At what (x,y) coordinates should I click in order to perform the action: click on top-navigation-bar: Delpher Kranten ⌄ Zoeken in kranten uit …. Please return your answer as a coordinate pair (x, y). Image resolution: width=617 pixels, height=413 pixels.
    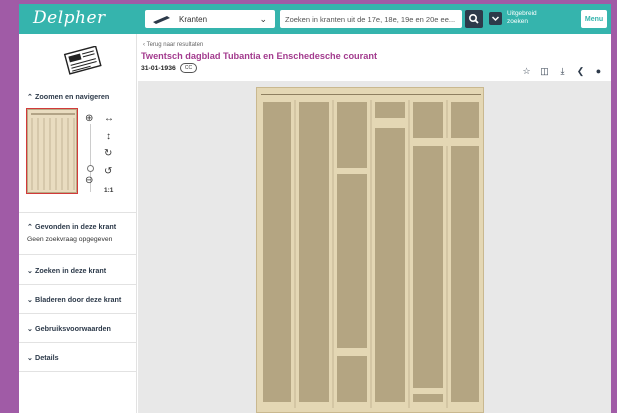
    Looking at the image, I should click on (315, 19).